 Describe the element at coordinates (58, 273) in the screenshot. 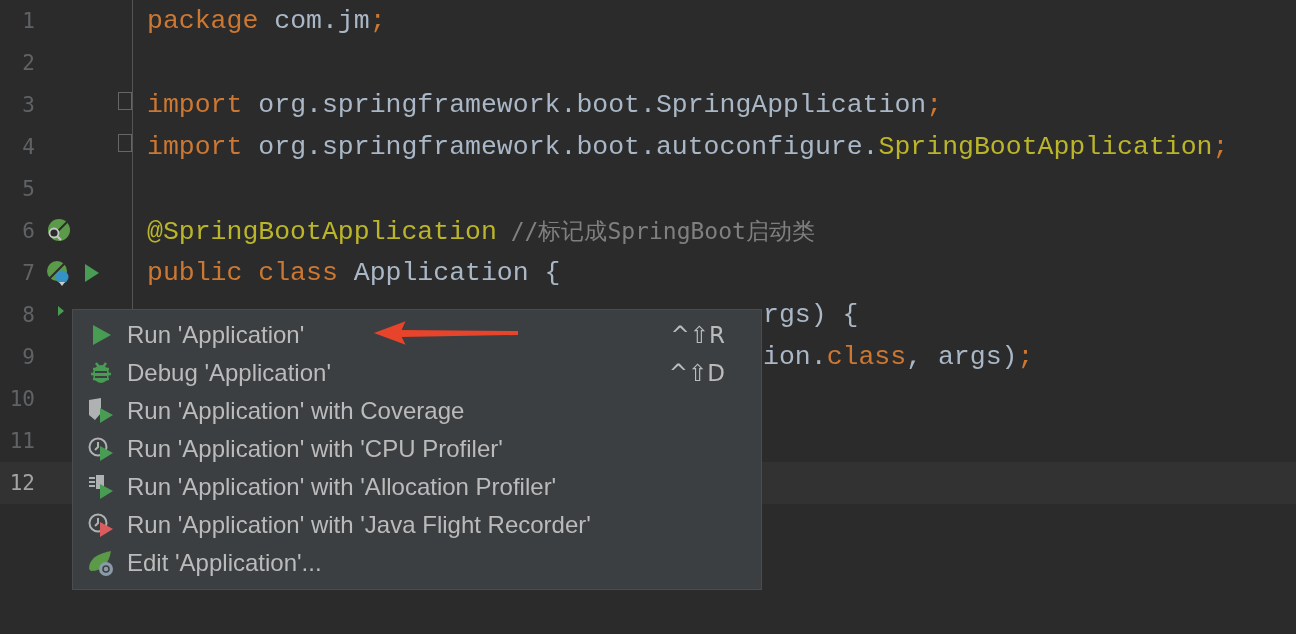

I see `leaf-class-icon` at that location.